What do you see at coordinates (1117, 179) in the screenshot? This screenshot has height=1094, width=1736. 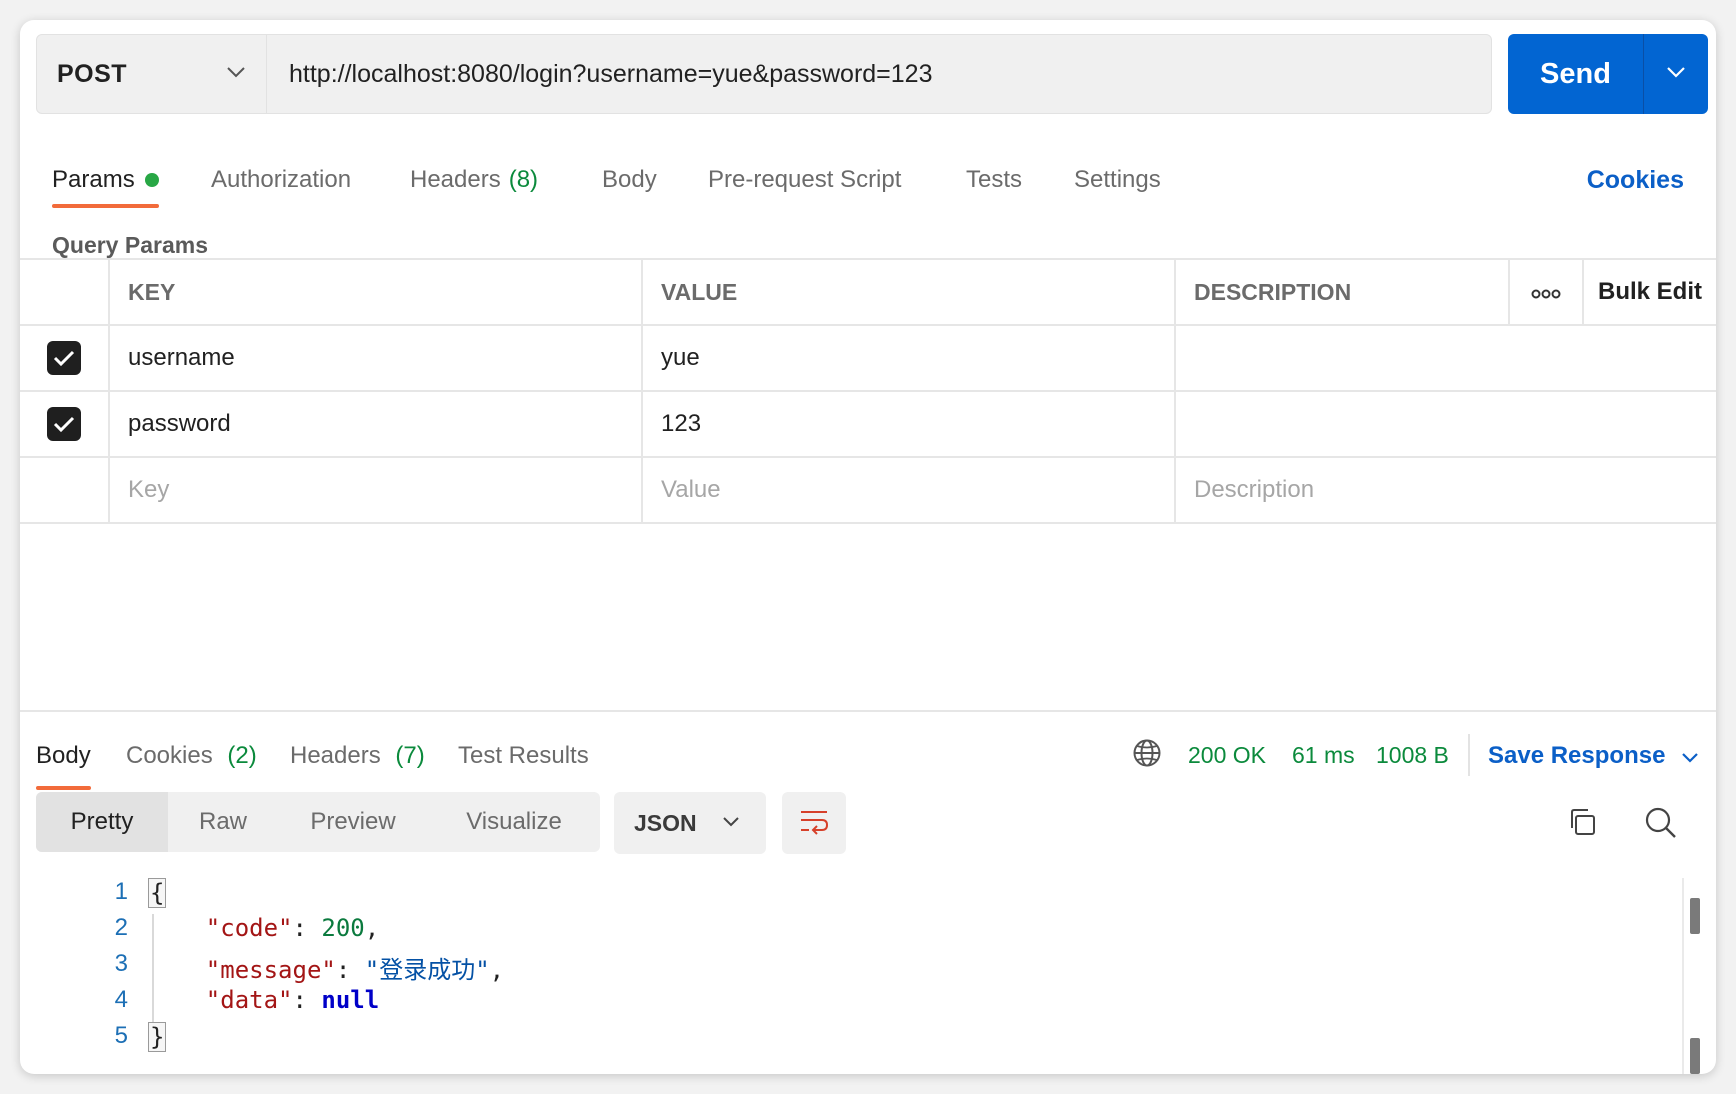 I see `tab-label: Settings` at bounding box center [1117, 179].